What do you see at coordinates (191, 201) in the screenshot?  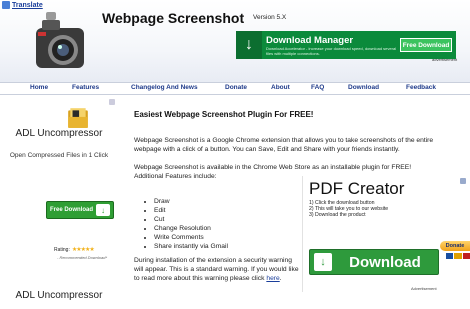 I see `feature-item: Draw` at bounding box center [191, 201].